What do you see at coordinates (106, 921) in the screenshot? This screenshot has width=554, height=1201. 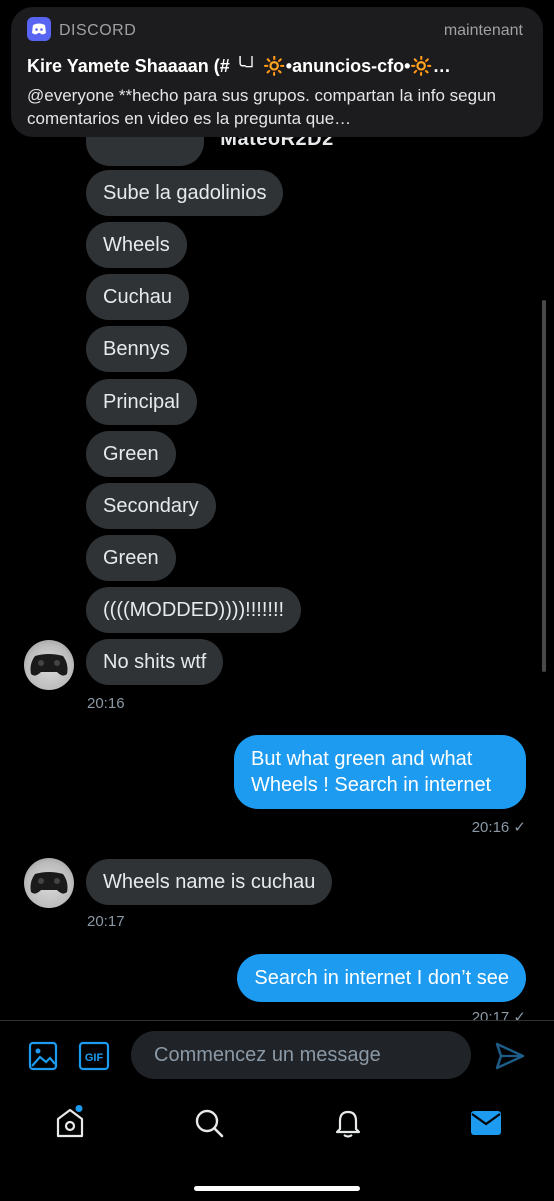 I see `message-timestamp: 20:17` at bounding box center [106, 921].